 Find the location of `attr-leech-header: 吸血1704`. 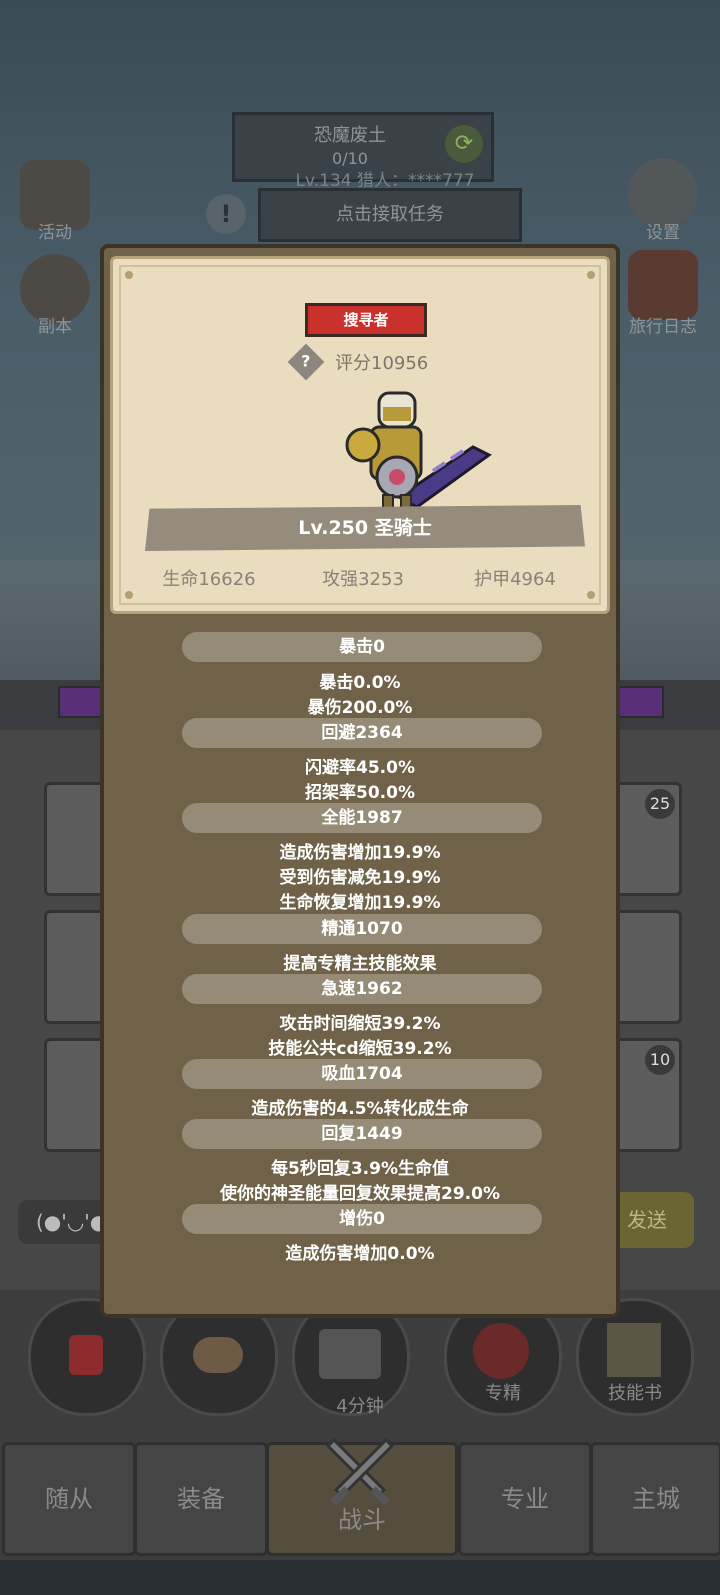

attr-leech-header: 吸血1704 is located at coordinates (362, 1074).